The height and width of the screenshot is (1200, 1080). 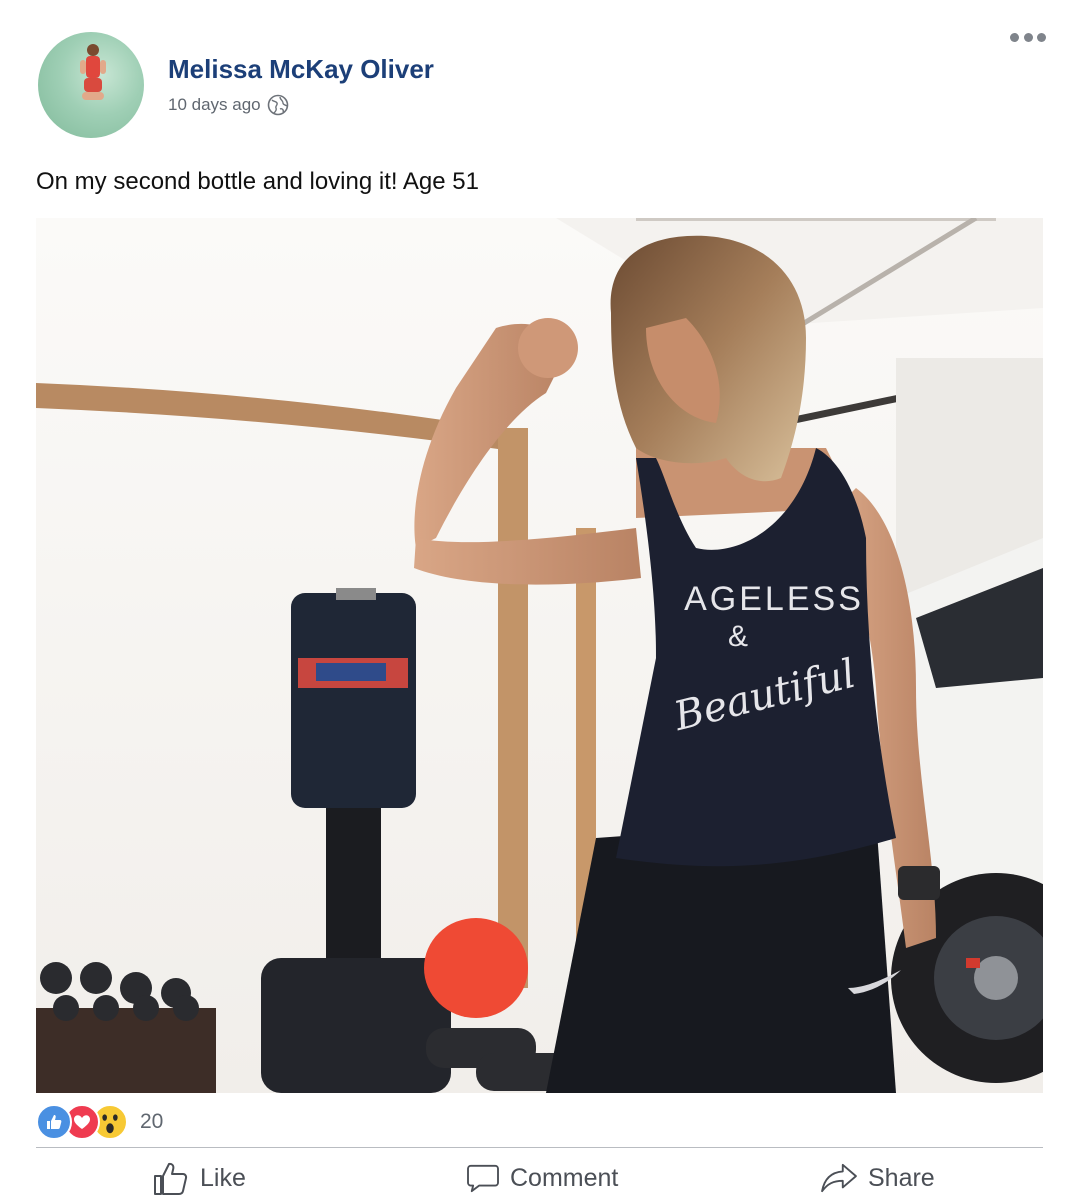 What do you see at coordinates (198, 1178) in the screenshot?
I see `like-button: Like` at bounding box center [198, 1178].